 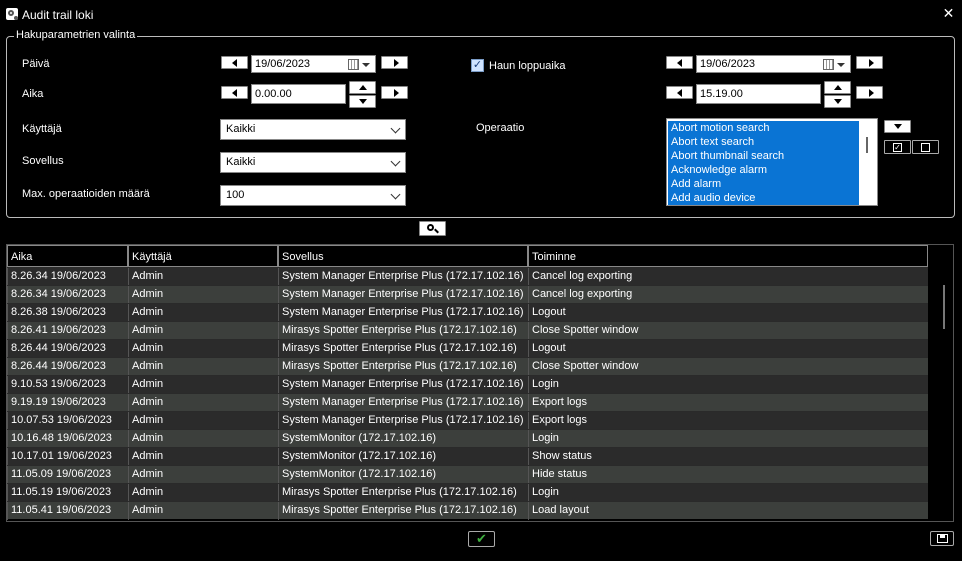 What do you see at coordinates (67, 475) in the screenshot?
I see `cell-time: 11.05.09 19/06/2023` at bounding box center [67, 475].